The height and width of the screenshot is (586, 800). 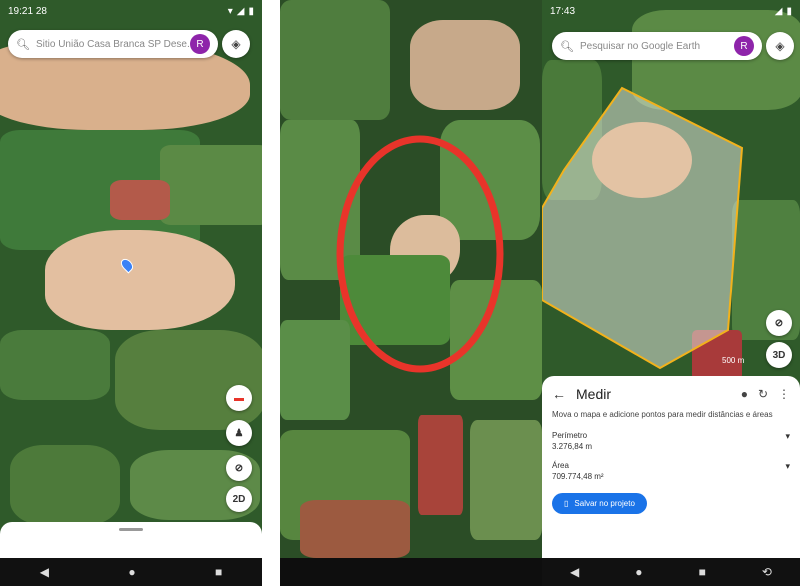 What do you see at coordinates (671, 11) in the screenshot?
I see `status-bar: 17:43 ◢ ▮` at bounding box center [671, 11].